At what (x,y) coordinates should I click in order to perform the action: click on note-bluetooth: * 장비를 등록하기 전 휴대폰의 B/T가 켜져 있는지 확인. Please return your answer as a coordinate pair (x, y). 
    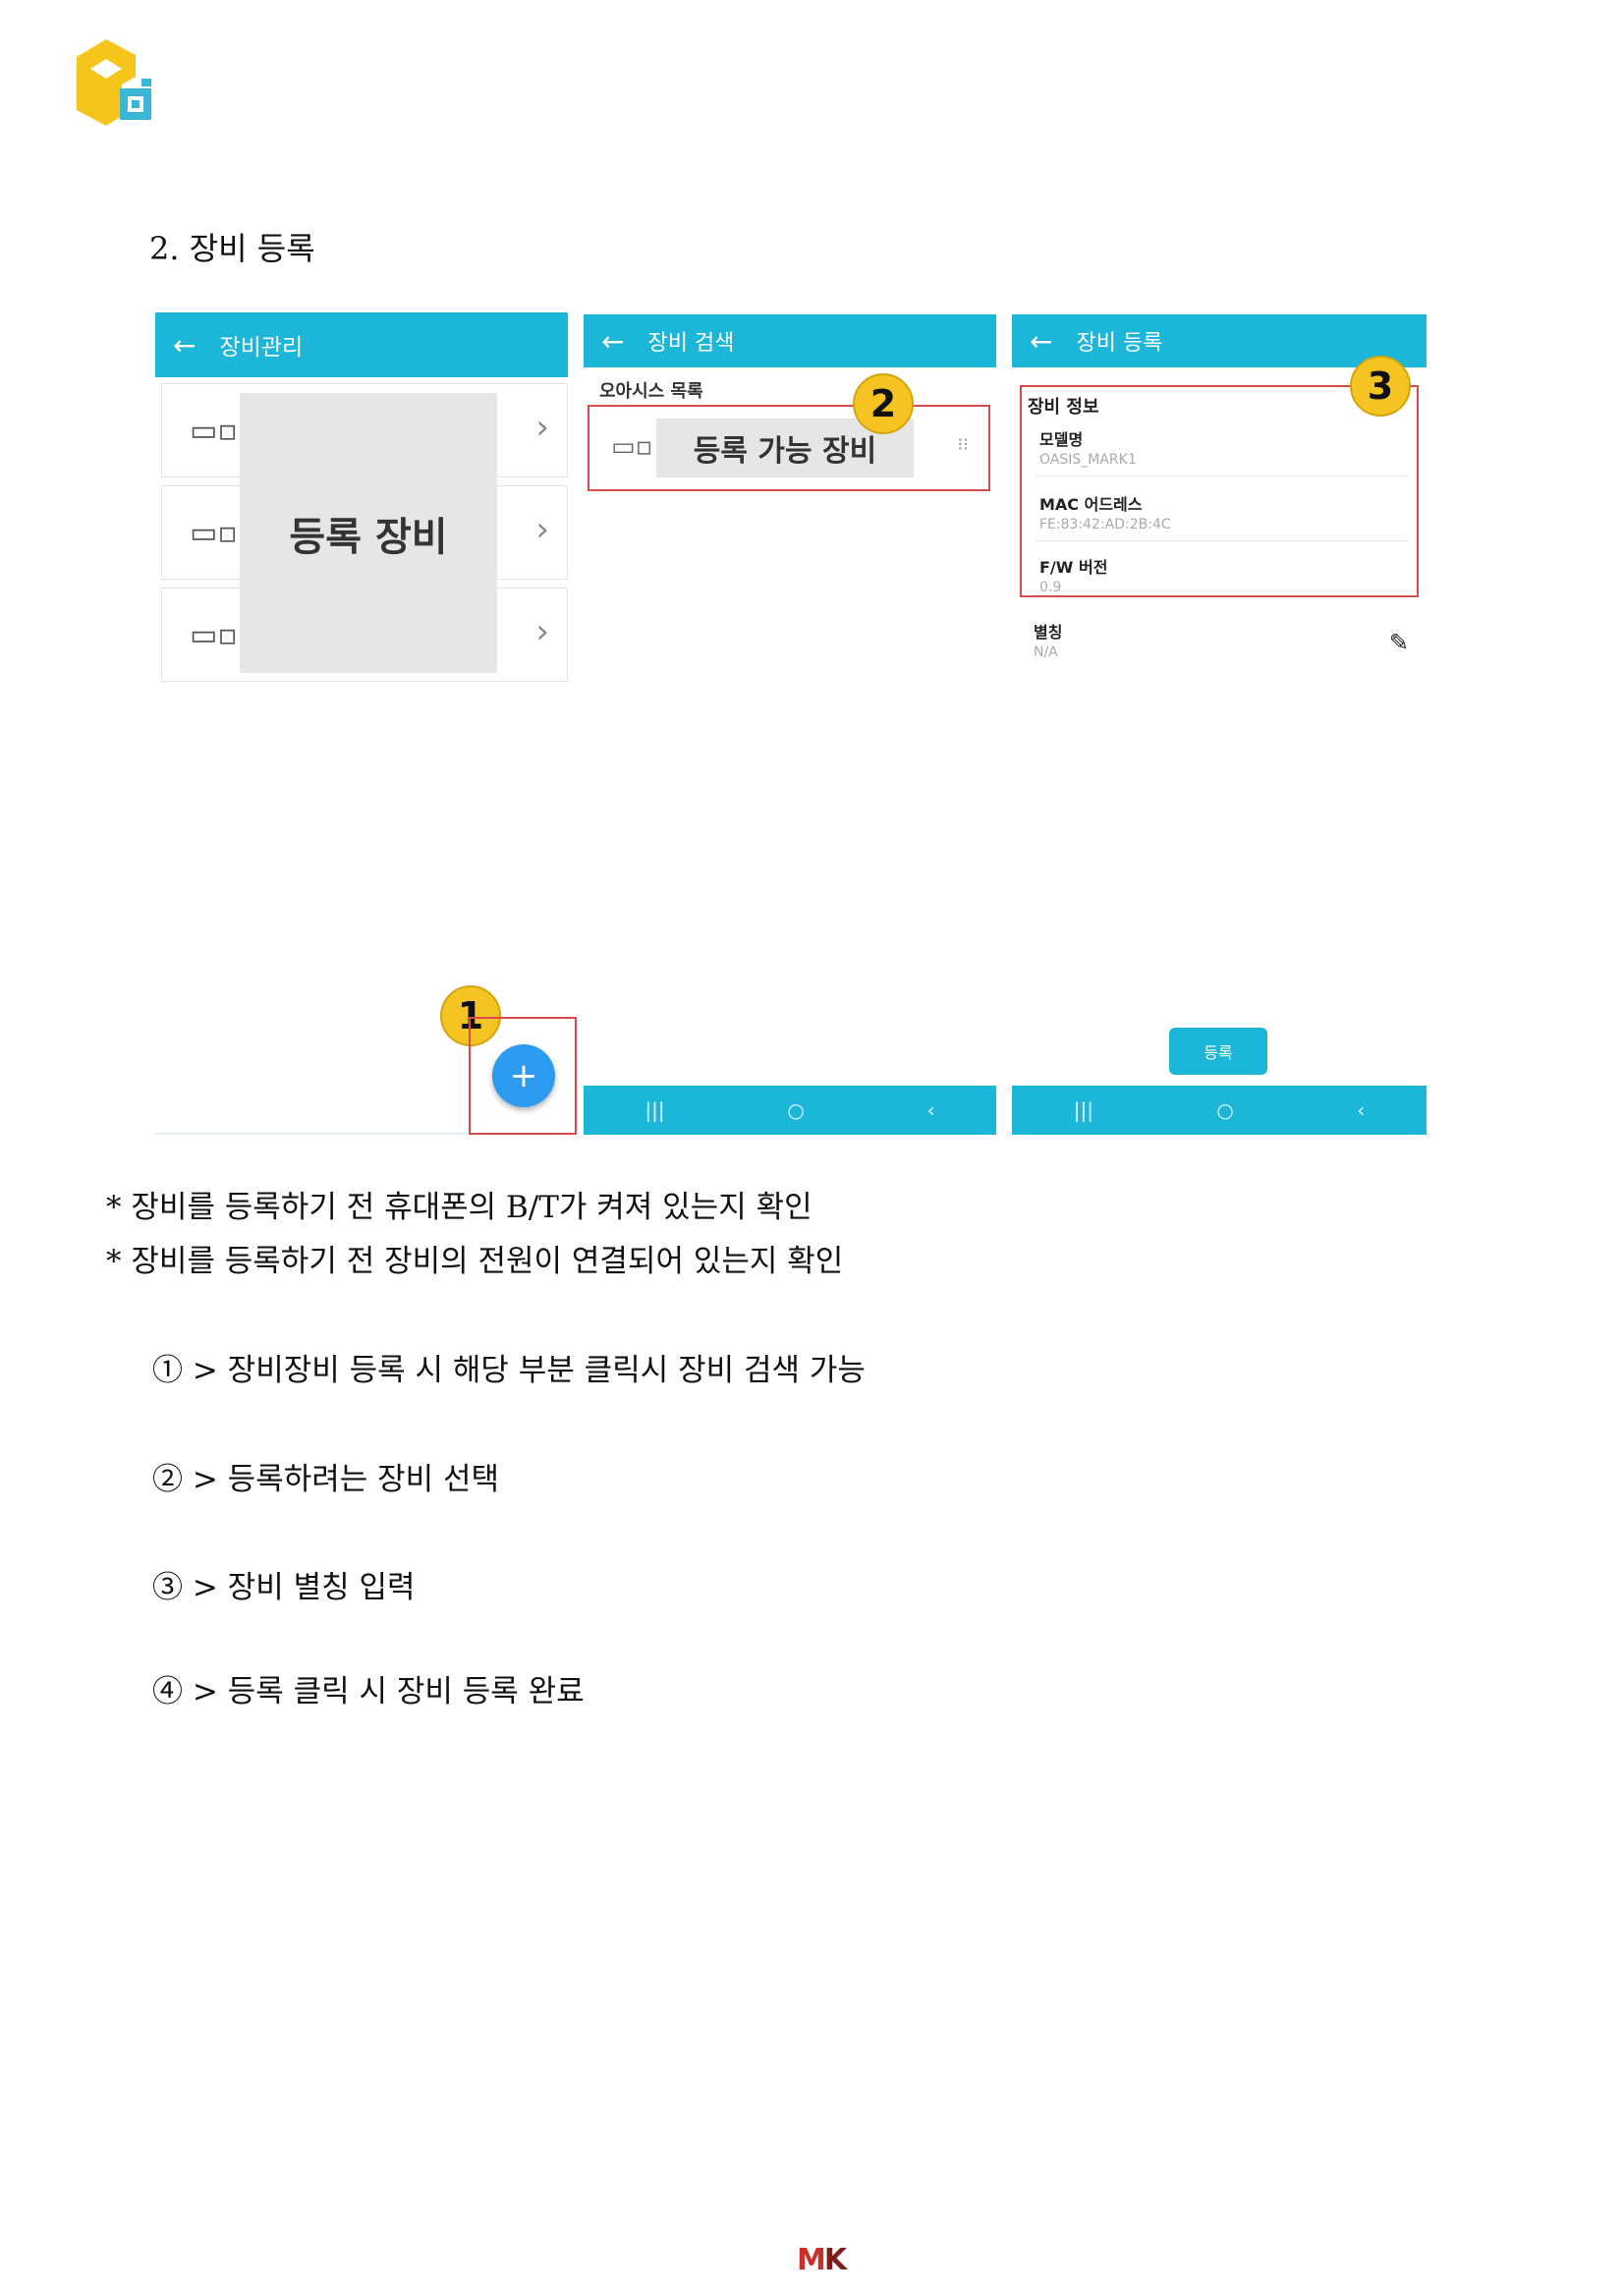
    Looking at the image, I should click on (459, 1207).